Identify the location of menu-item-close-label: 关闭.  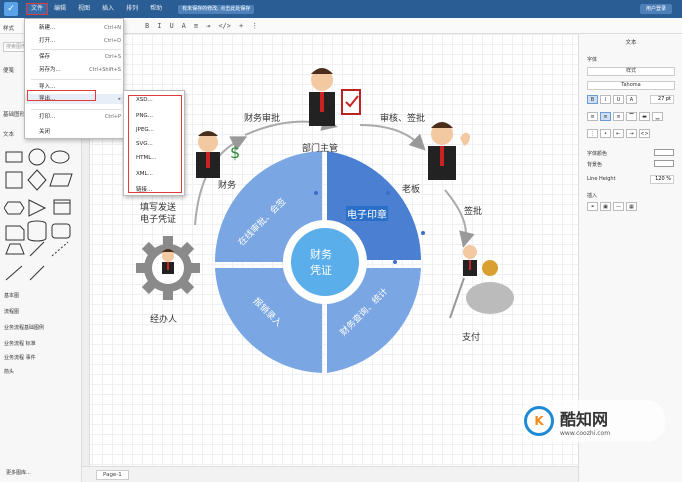
(45, 132).